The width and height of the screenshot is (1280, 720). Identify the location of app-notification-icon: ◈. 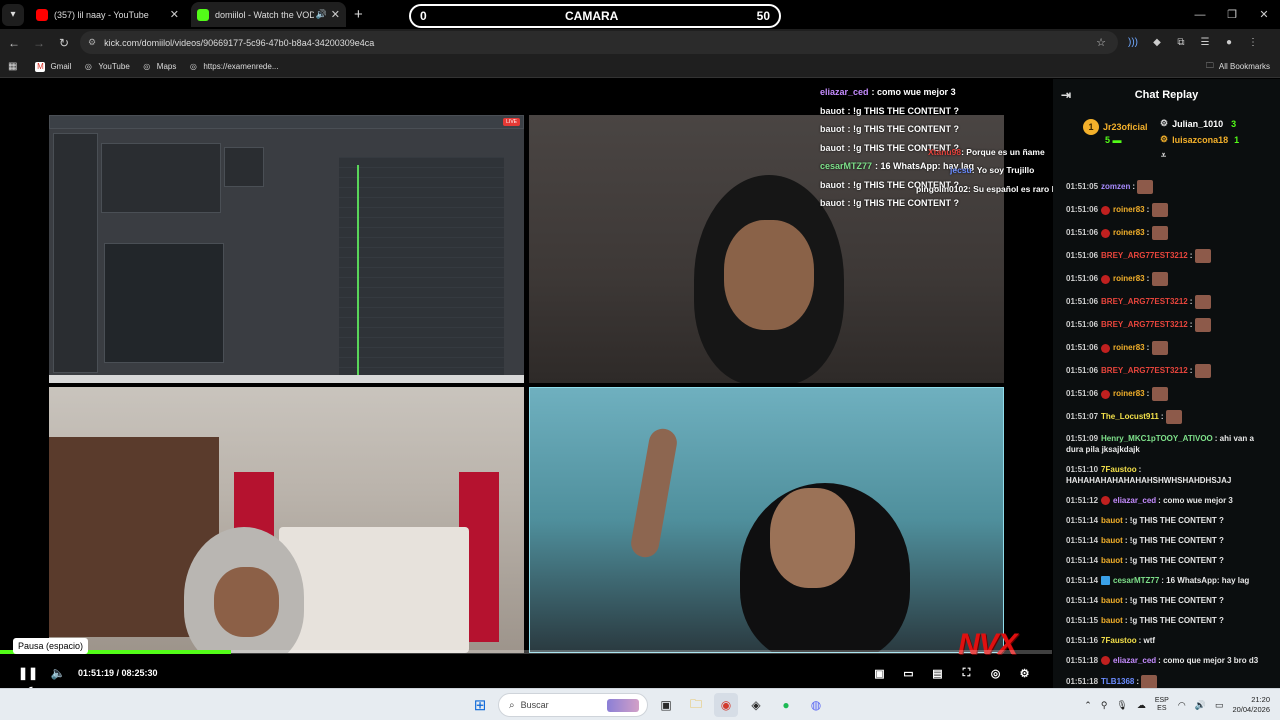
(756, 705).